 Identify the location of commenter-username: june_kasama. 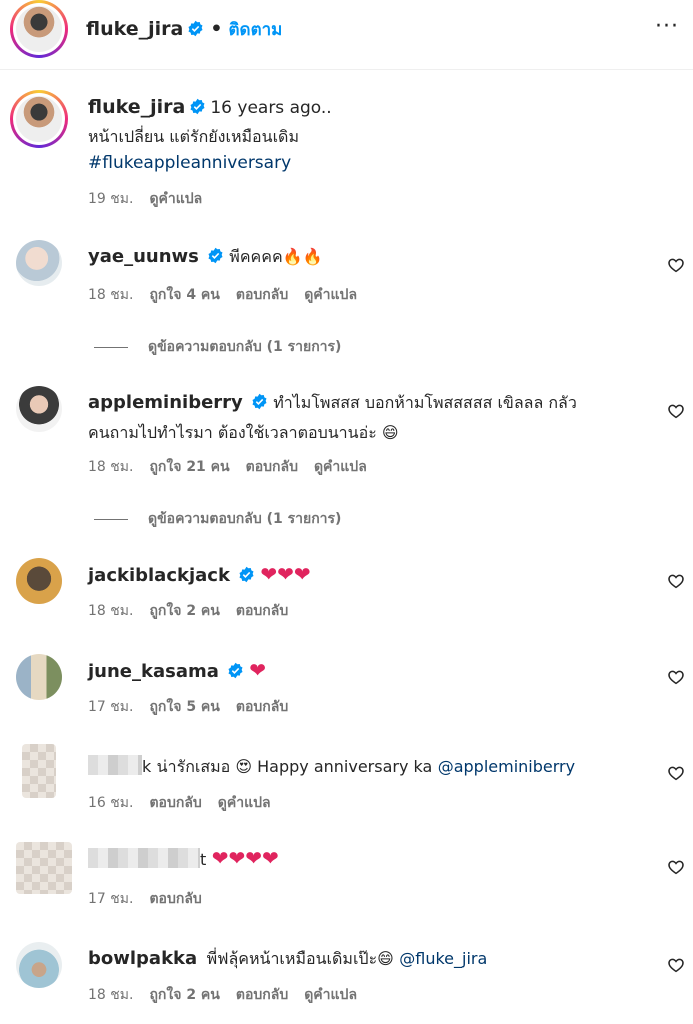
(153, 671).